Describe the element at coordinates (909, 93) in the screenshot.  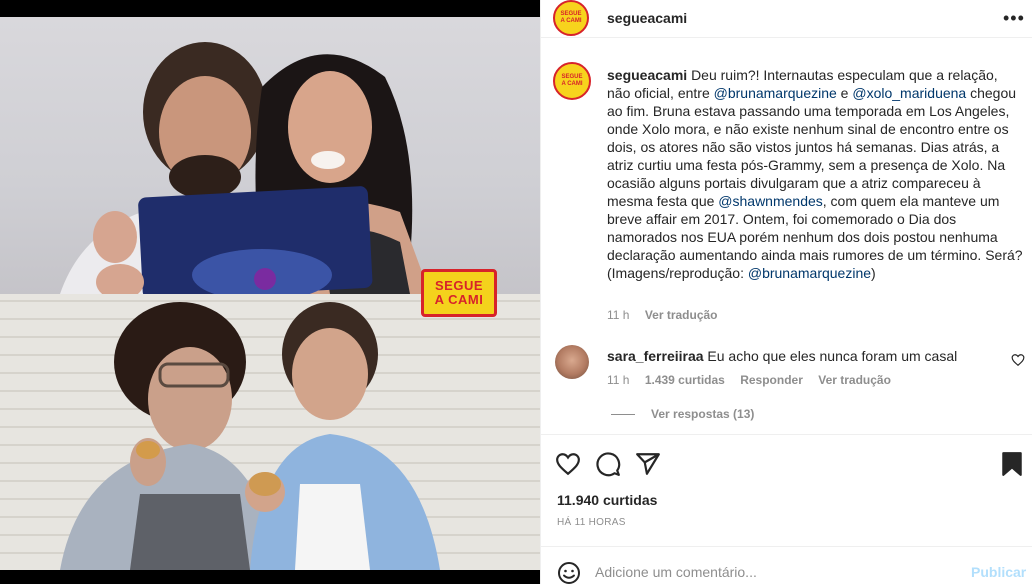
I see `caption-mention-link: @xolo_mariduena` at that location.